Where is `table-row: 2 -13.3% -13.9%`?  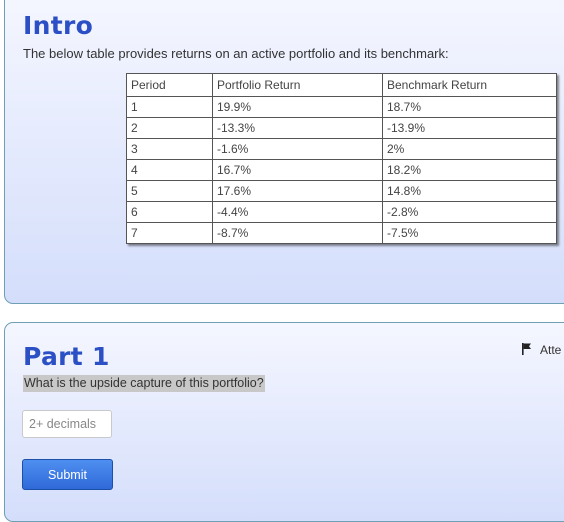 table-row: 2 -13.3% -13.9% is located at coordinates (341, 128).